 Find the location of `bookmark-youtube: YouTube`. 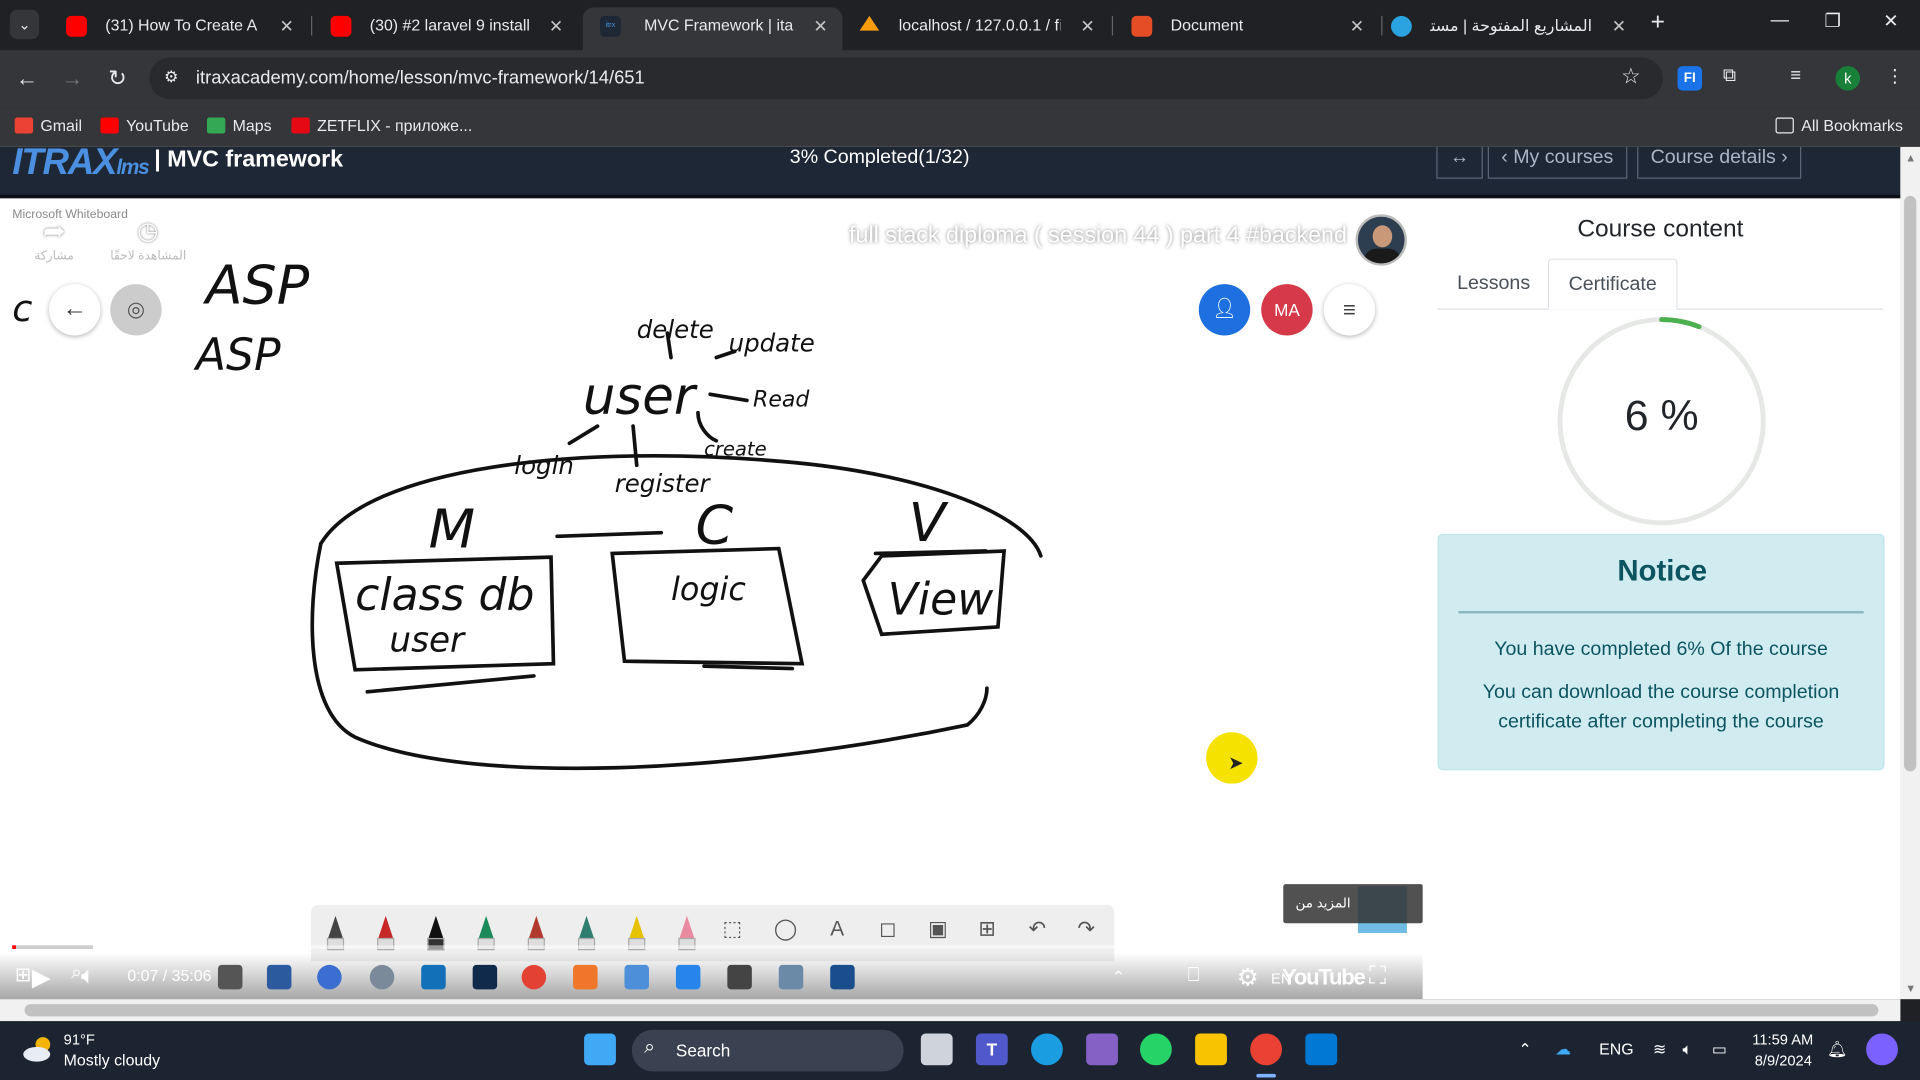

bookmark-youtube: YouTube is located at coordinates (144, 125).